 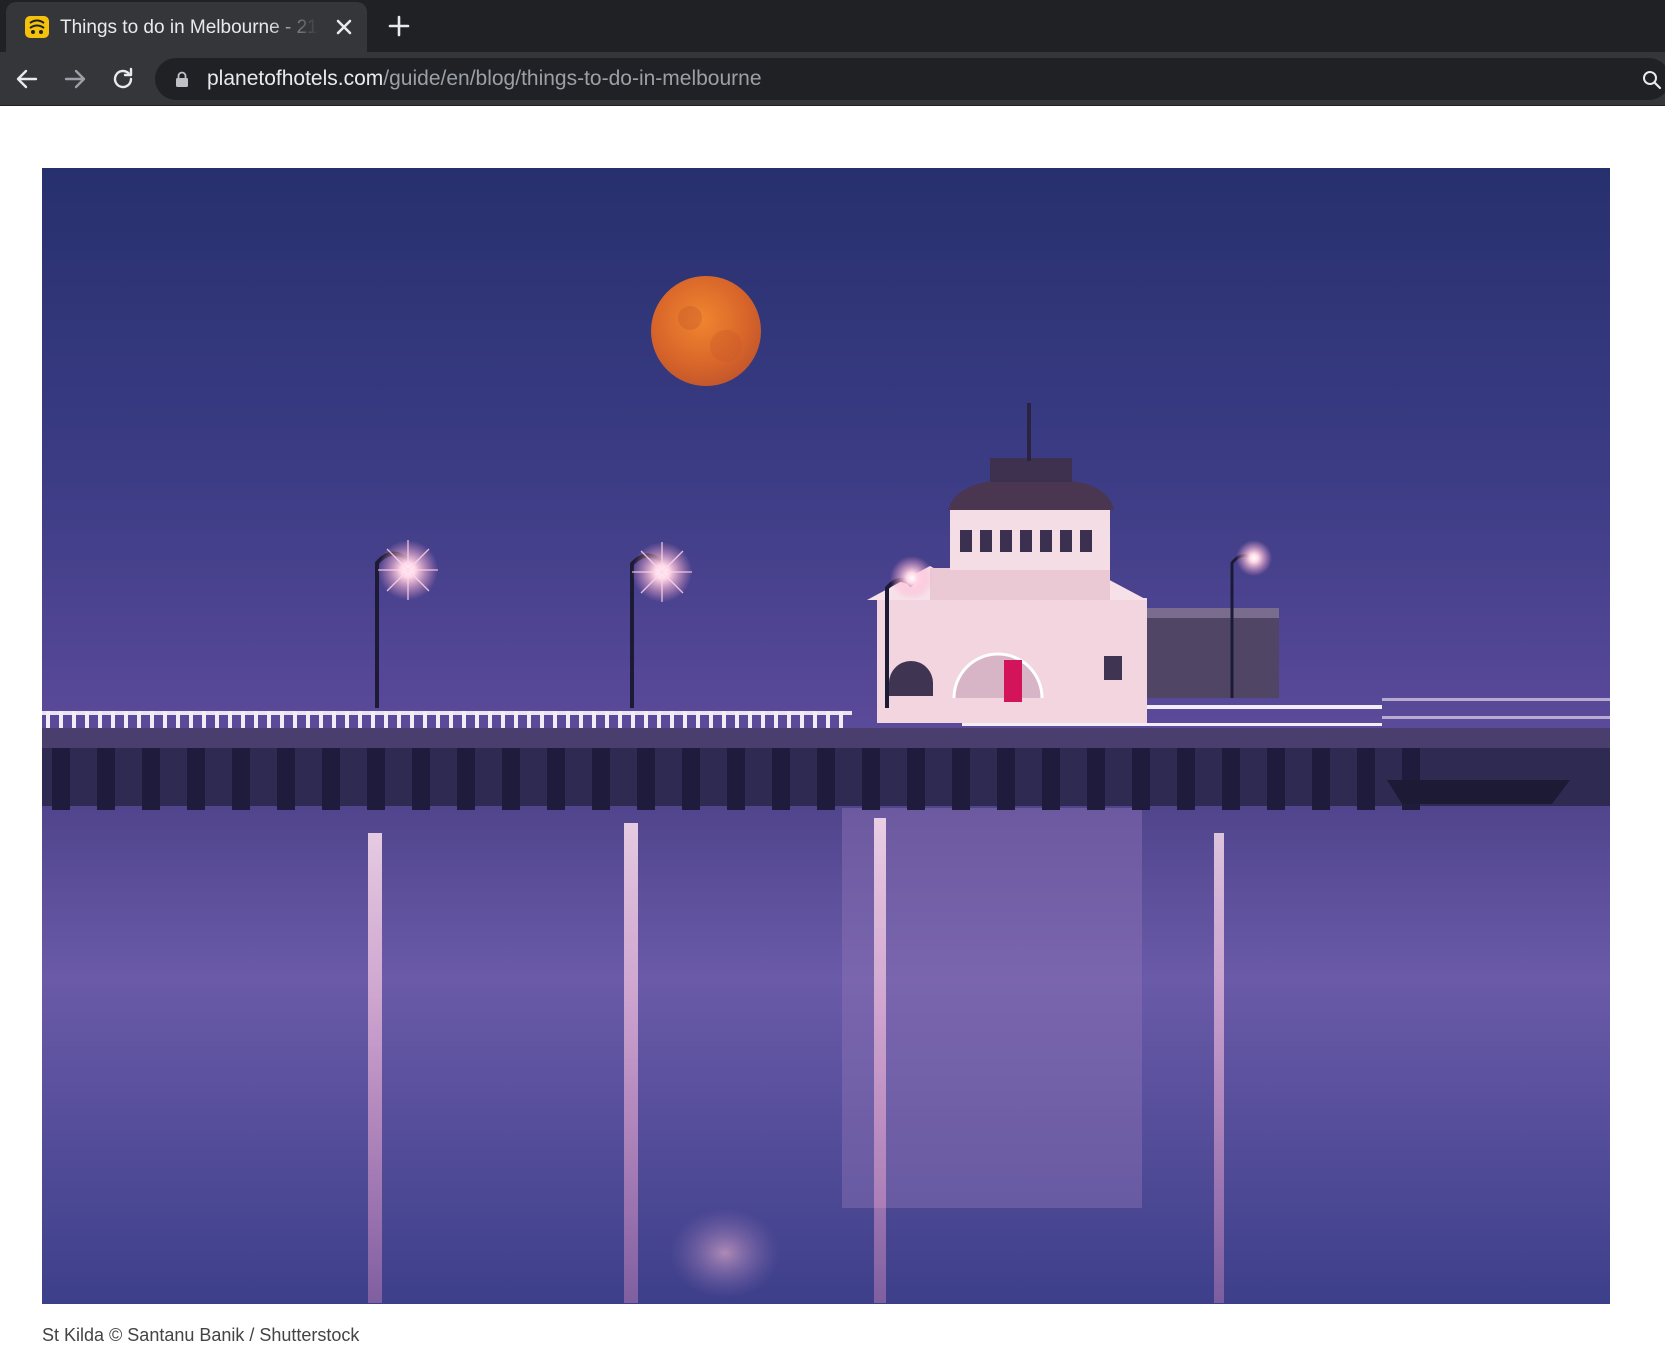 What do you see at coordinates (75, 79) in the screenshot?
I see `arrow-right-icon` at bounding box center [75, 79].